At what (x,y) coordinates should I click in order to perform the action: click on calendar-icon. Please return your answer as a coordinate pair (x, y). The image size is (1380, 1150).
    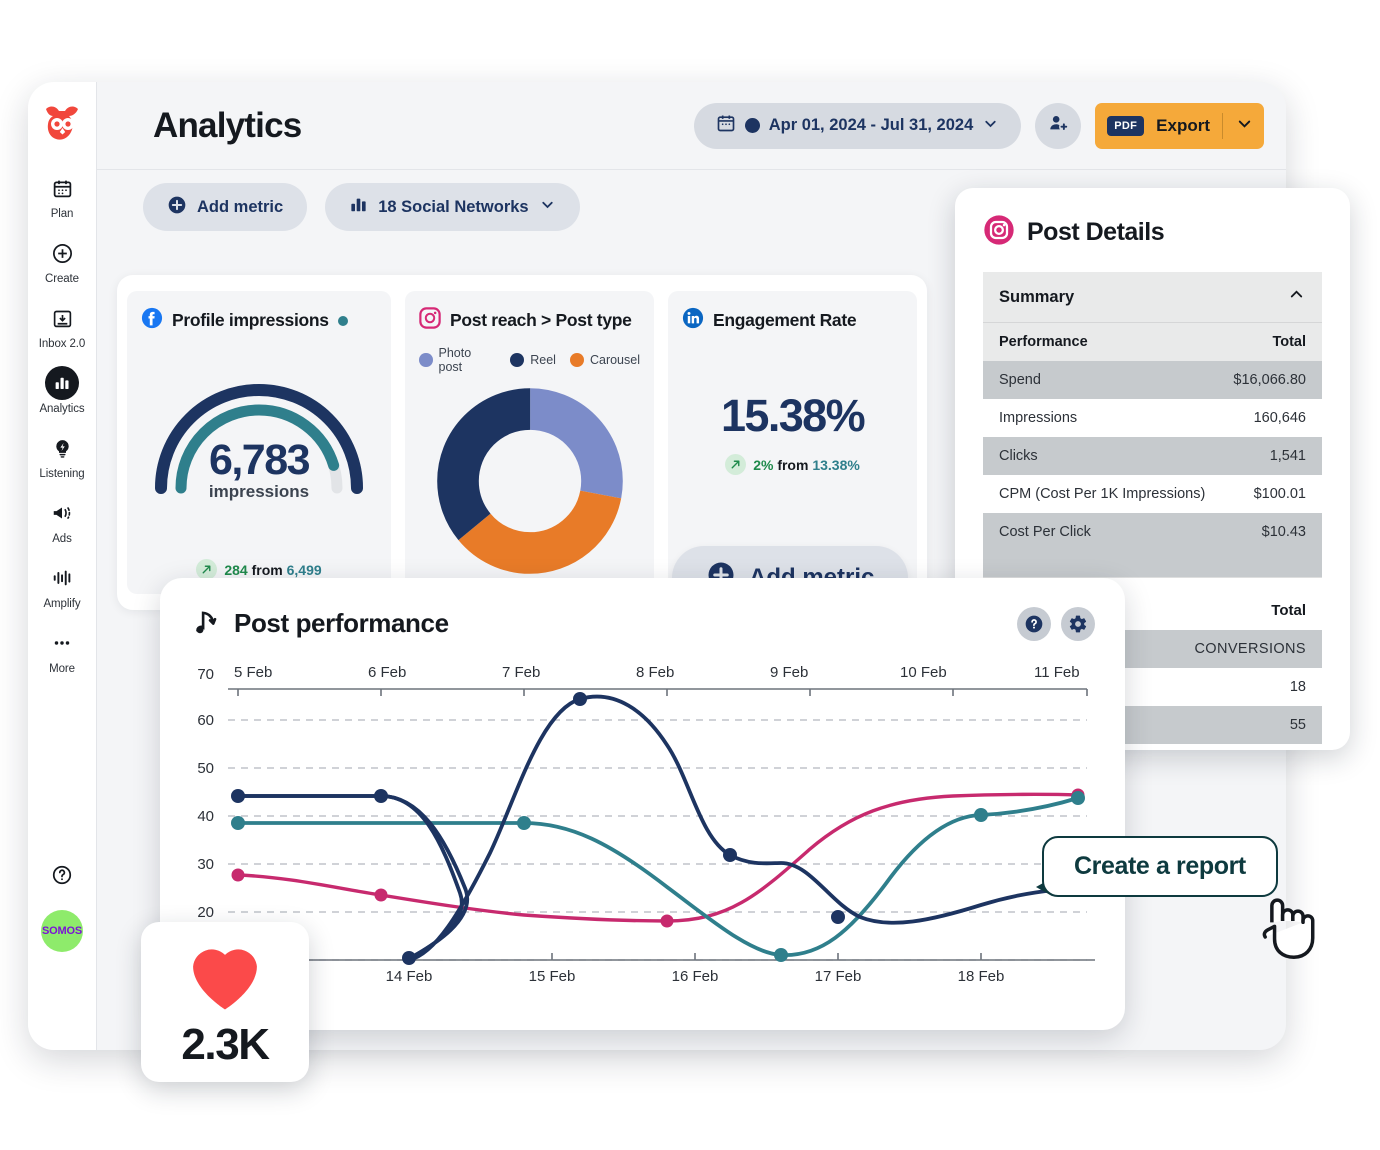
    Looking at the image, I should click on (62, 188).